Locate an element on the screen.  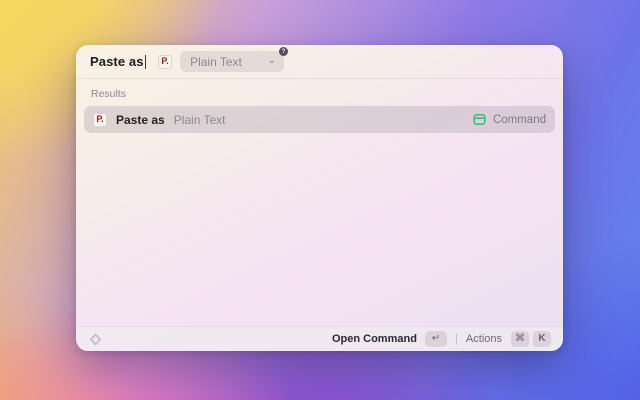
cmd-key-icon: ⌘ is located at coordinates (520, 339).